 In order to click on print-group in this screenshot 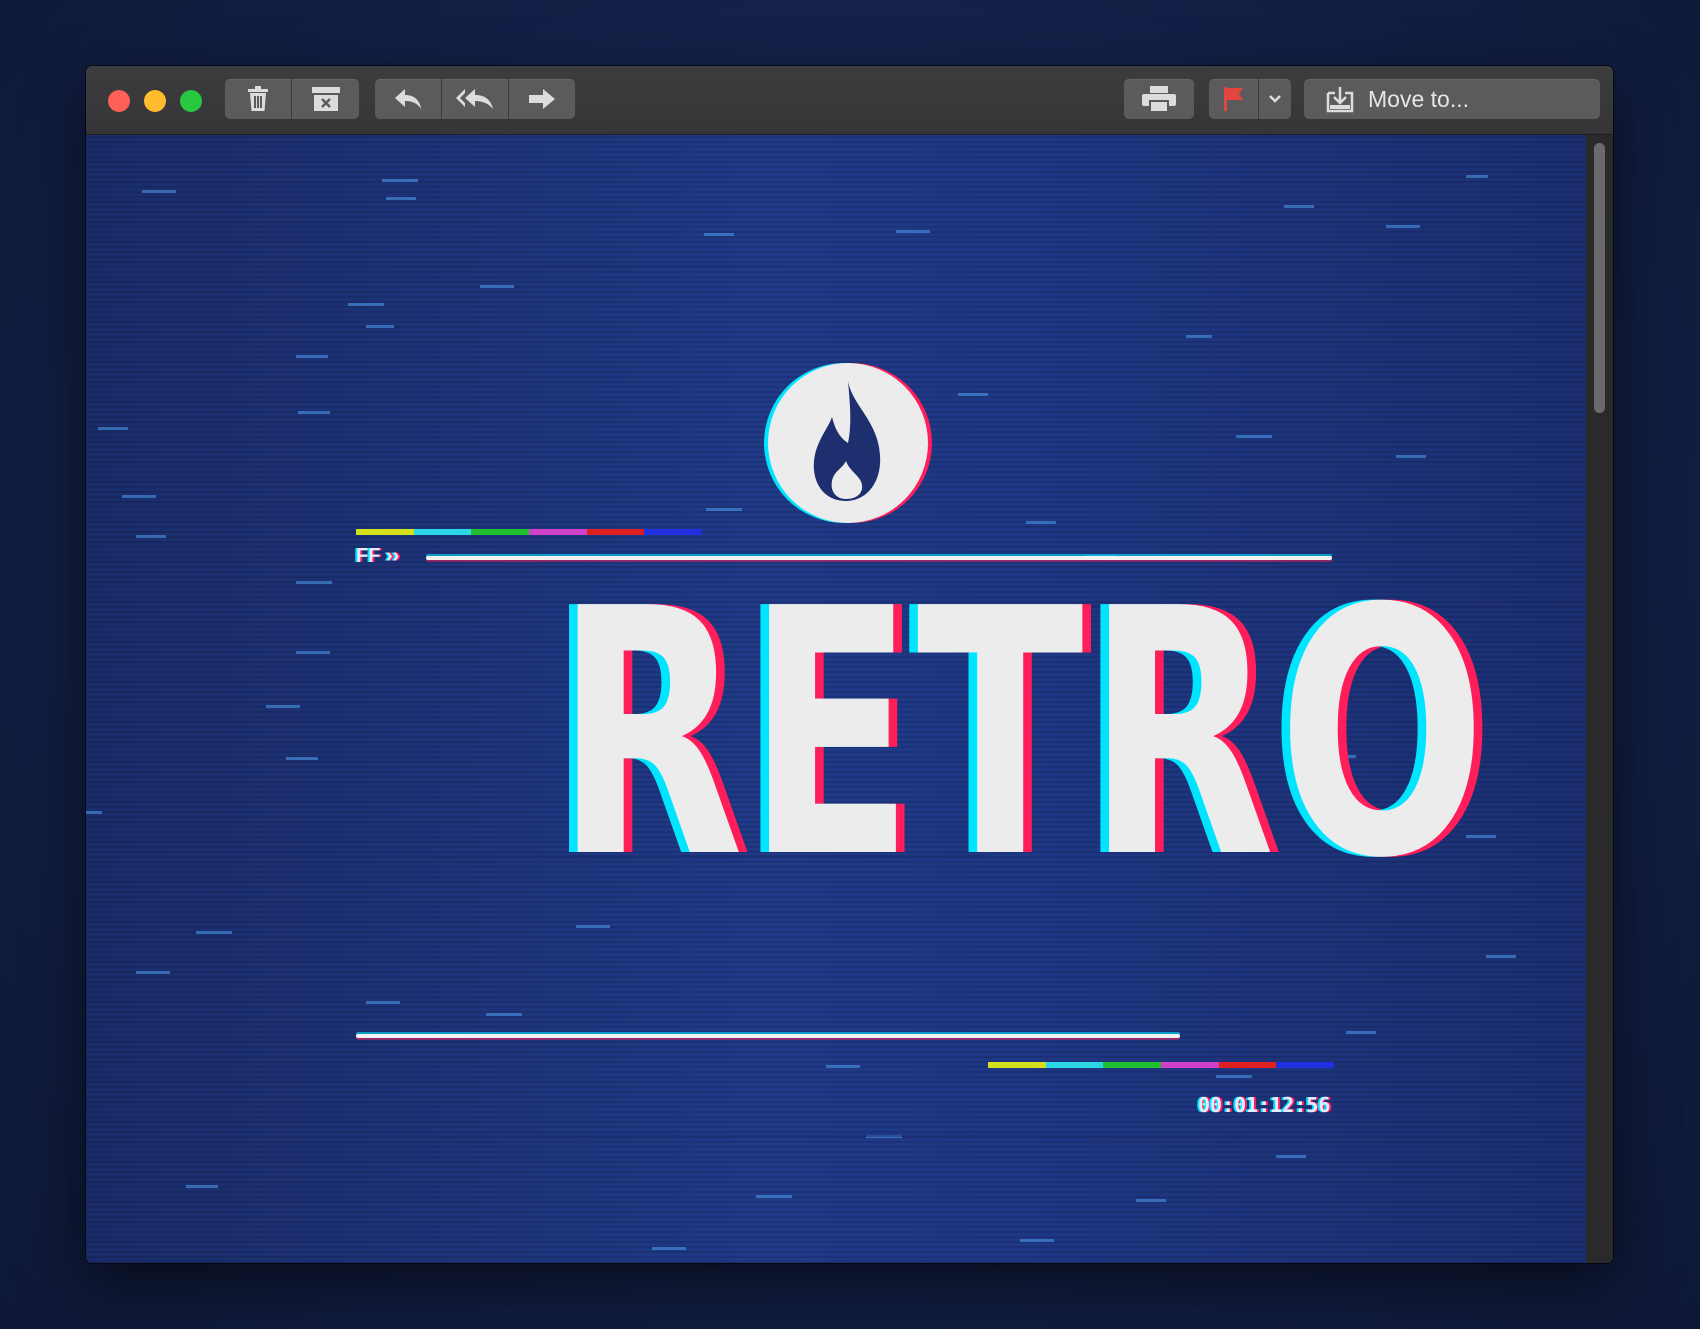, I will do `click(1159, 99)`.